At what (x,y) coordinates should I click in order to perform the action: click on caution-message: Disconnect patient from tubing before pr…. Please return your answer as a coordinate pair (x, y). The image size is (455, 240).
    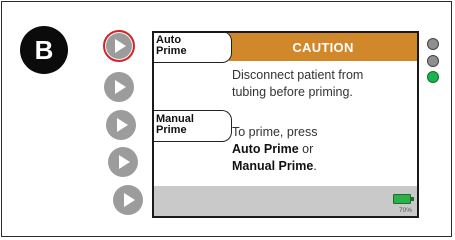
    Looking at the image, I should click on (297, 84).